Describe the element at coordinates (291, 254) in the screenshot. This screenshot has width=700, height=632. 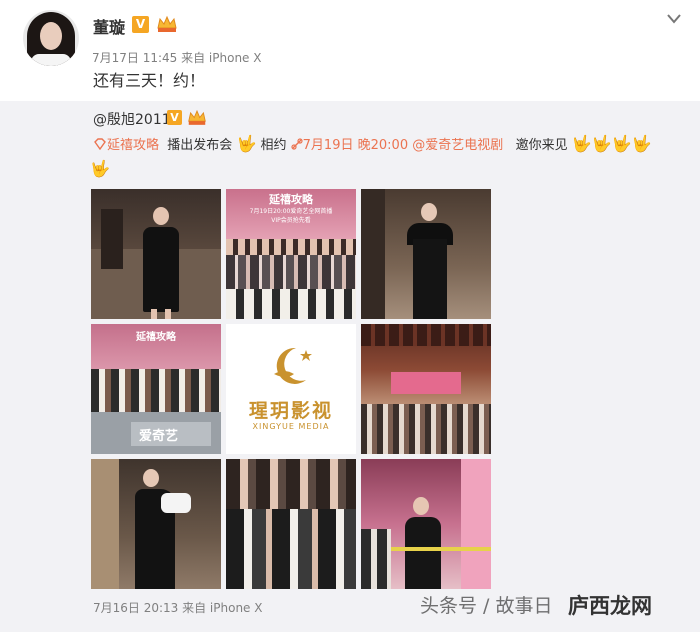
I see `photo-thumbnail: 延禧攻略 7月19日20:00爱奇艺全网首播 VIP会员抢先看` at that location.